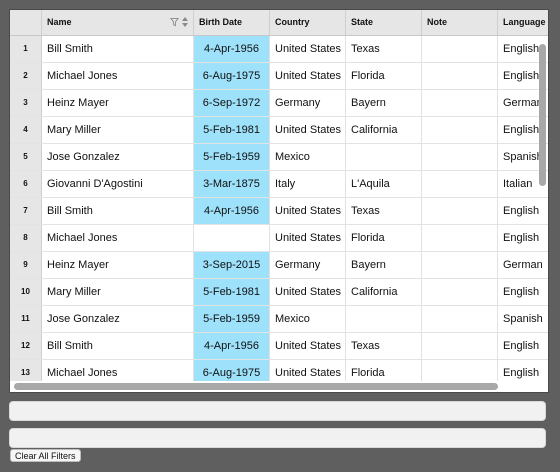 This screenshot has width=560, height=472. Describe the element at coordinates (232, 238) in the screenshot. I see `cell-birth-date` at that location.